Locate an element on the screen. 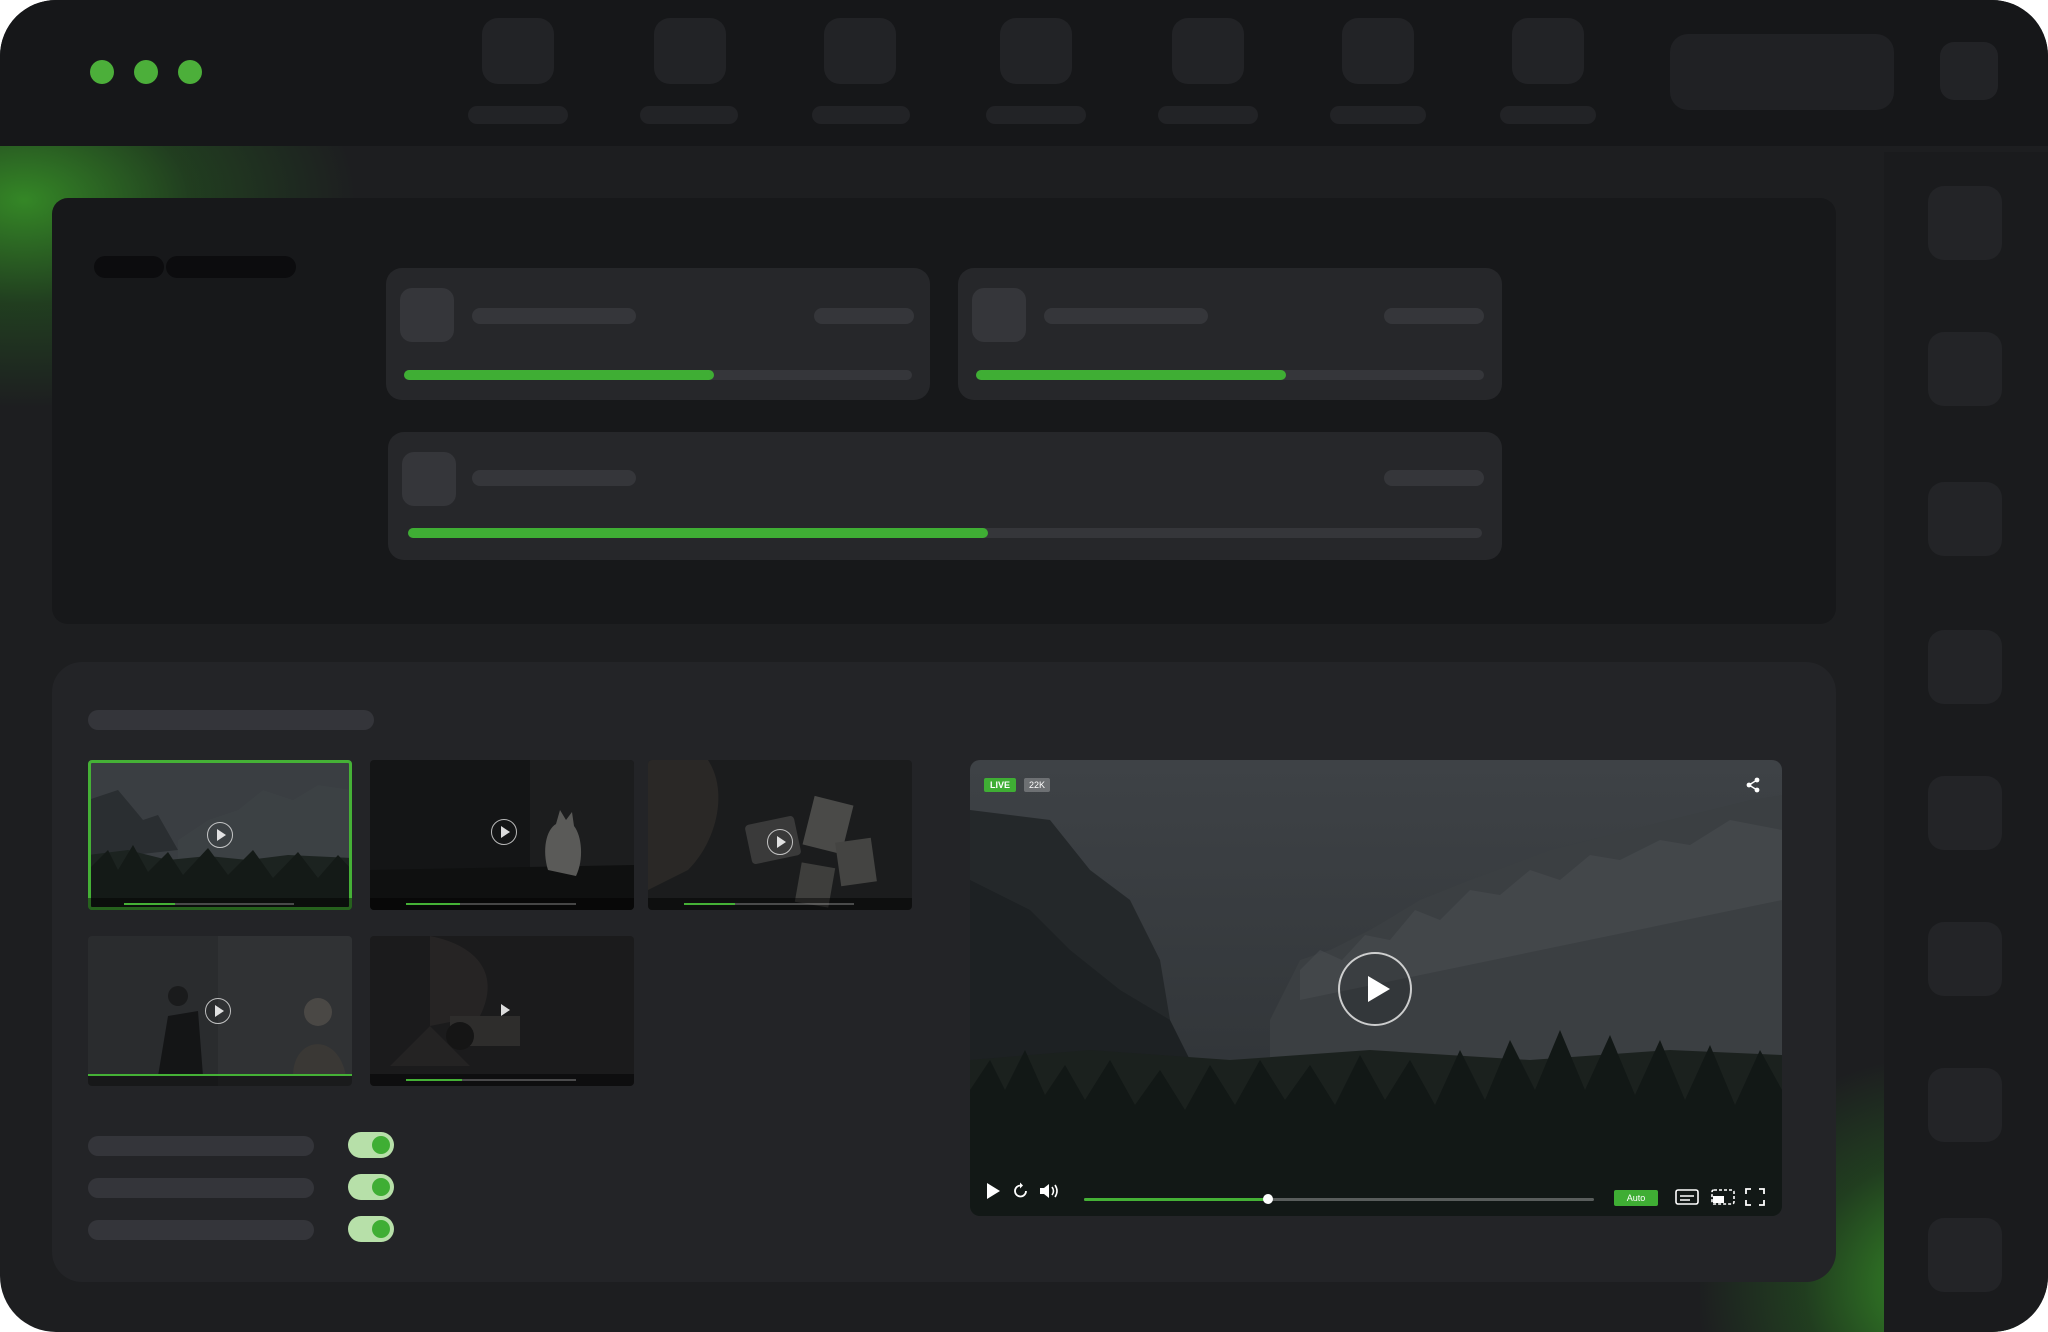 The height and width of the screenshot is (1332, 2048). fullscreen-icon is located at coordinates (1755, 1197).